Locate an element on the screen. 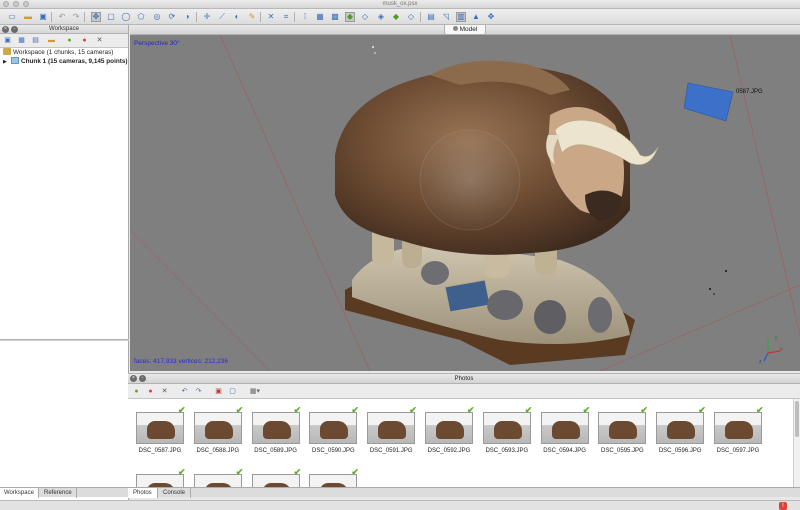 Image resolution: width=800 pixels, height=510 pixels. tab-reference: Reference is located at coordinates (58, 493).